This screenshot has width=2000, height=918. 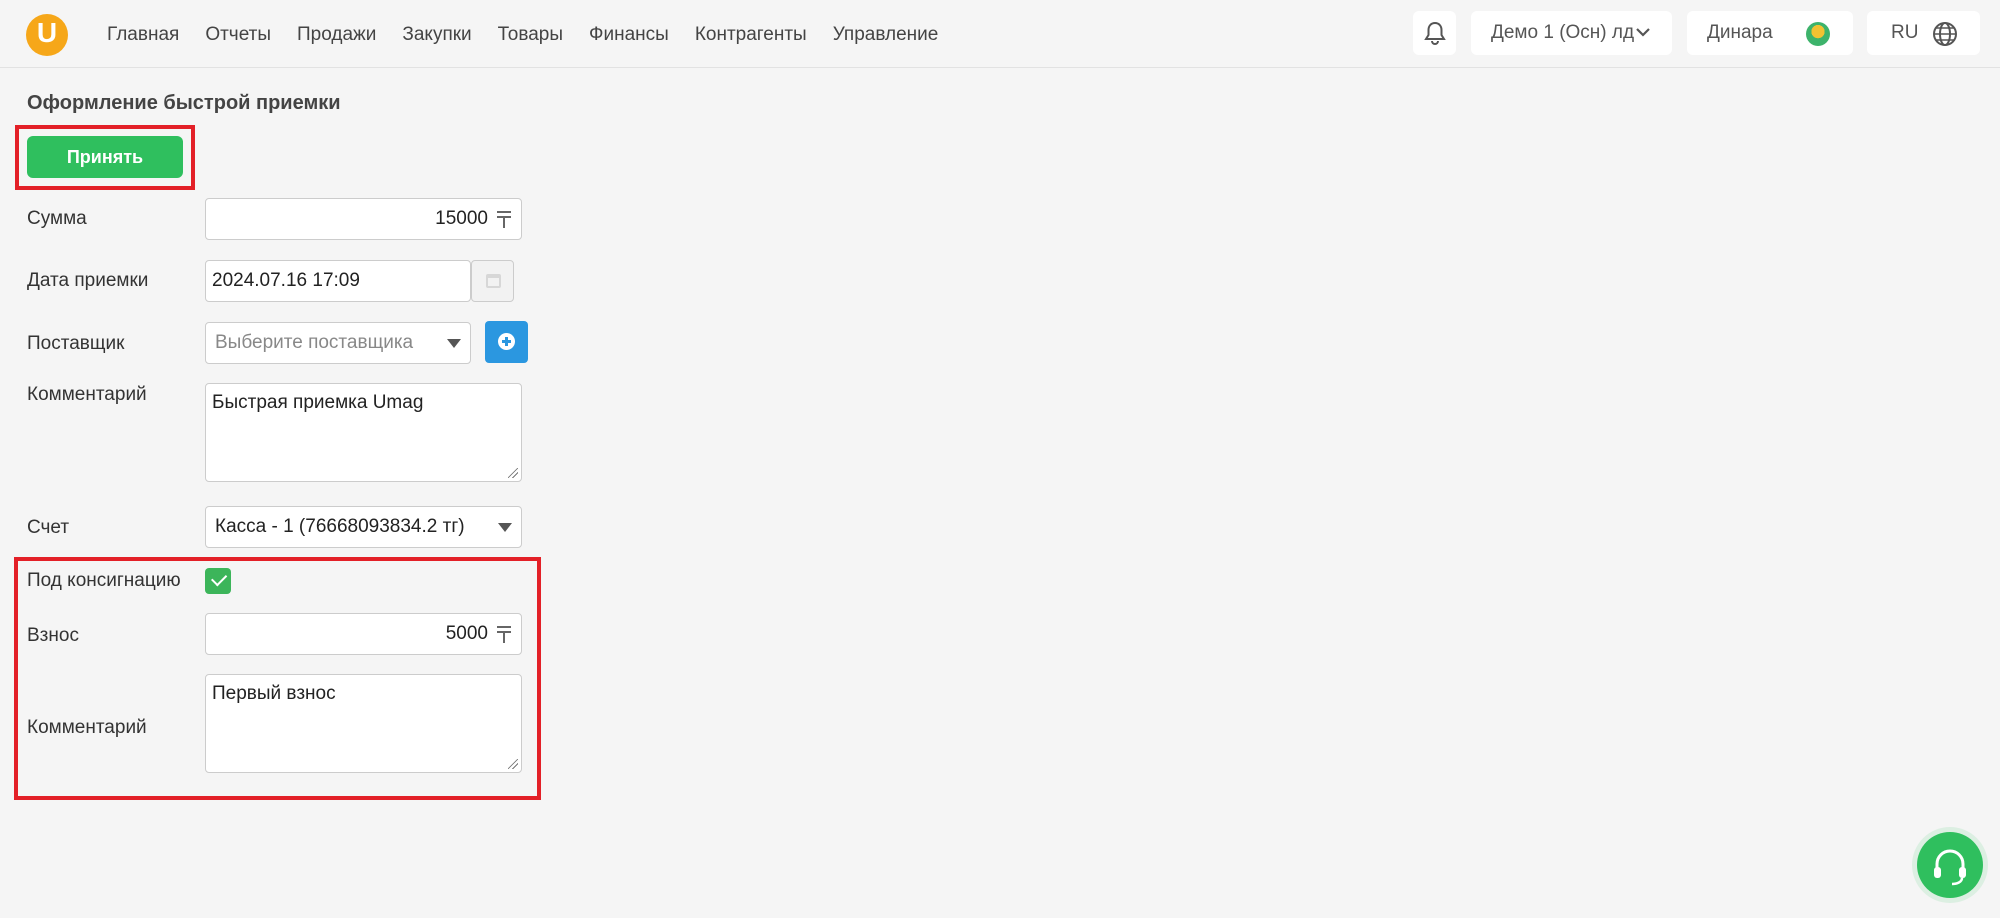 I want to click on logo: U, so click(x=47, y=35).